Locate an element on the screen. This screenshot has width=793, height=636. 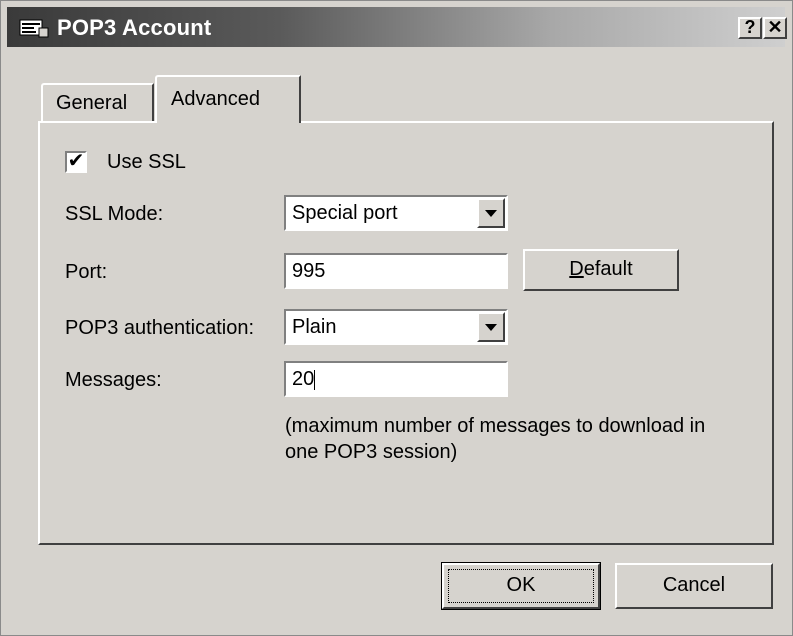
messages-value: 20 is located at coordinates (303, 379).